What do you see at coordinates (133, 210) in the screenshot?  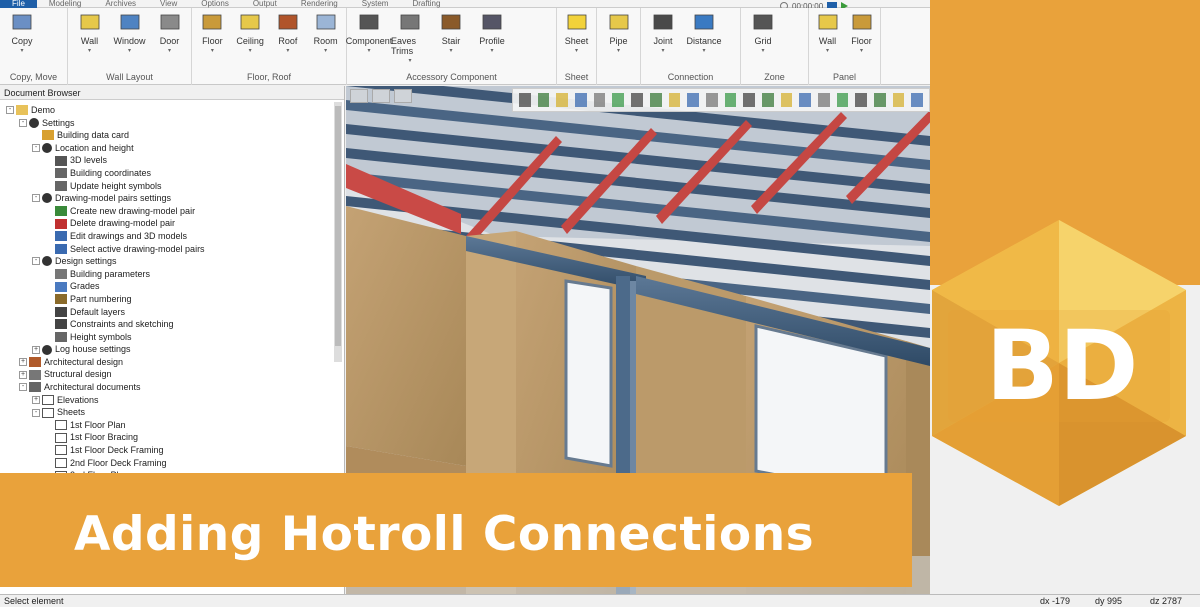 I see `tree-item-label: Create new drawing-model pair` at bounding box center [133, 210].